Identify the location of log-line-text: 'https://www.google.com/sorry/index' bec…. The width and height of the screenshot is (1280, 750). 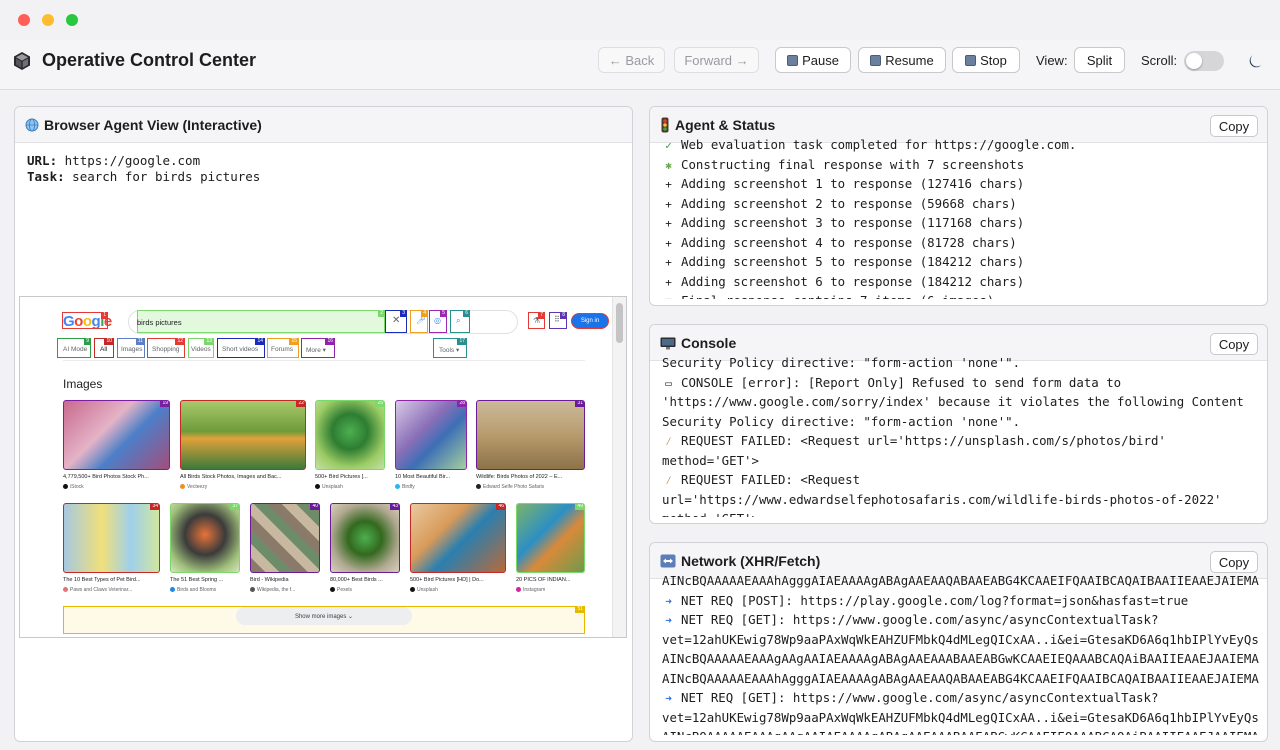
(953, 401).